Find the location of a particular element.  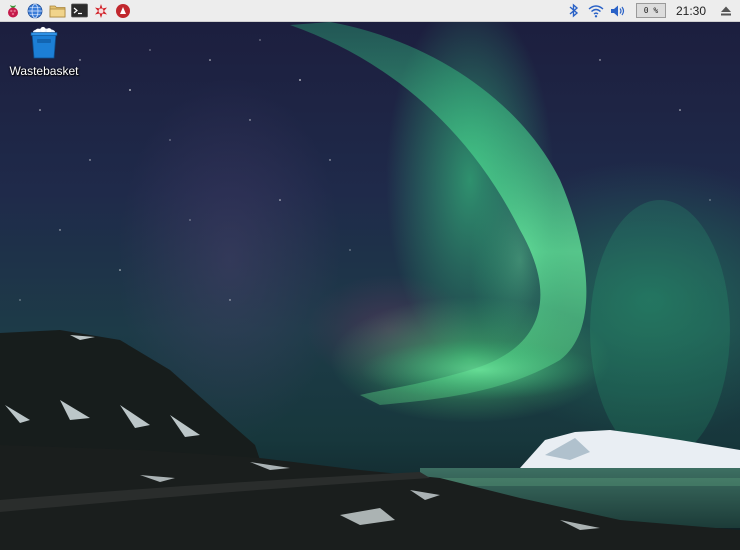

wastebasket-icon is located at coordinates (44, 43).